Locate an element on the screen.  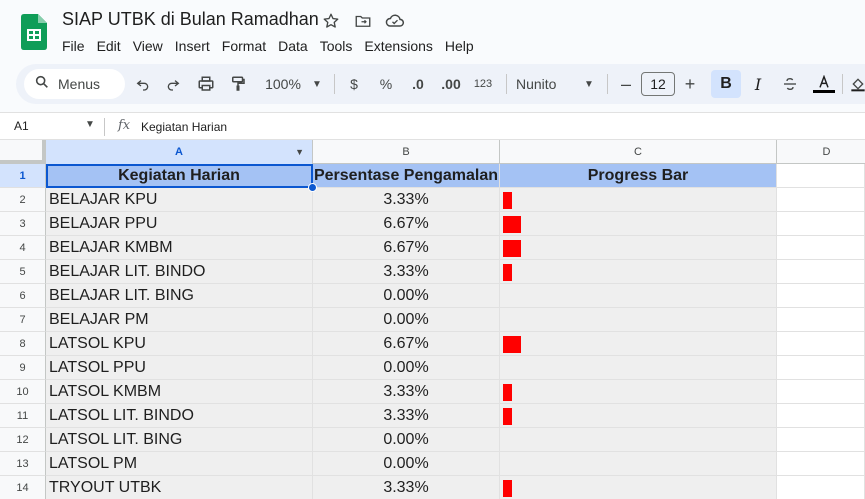
redo-icon is located at coordinates (173, 84).